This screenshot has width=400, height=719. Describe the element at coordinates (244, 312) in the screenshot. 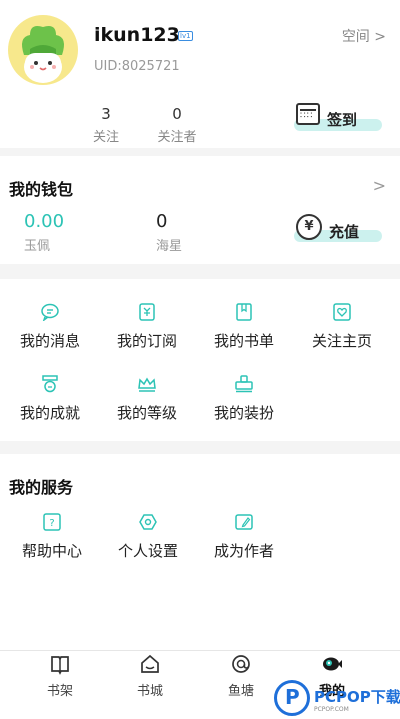

I see `booklist-icon` at that location.